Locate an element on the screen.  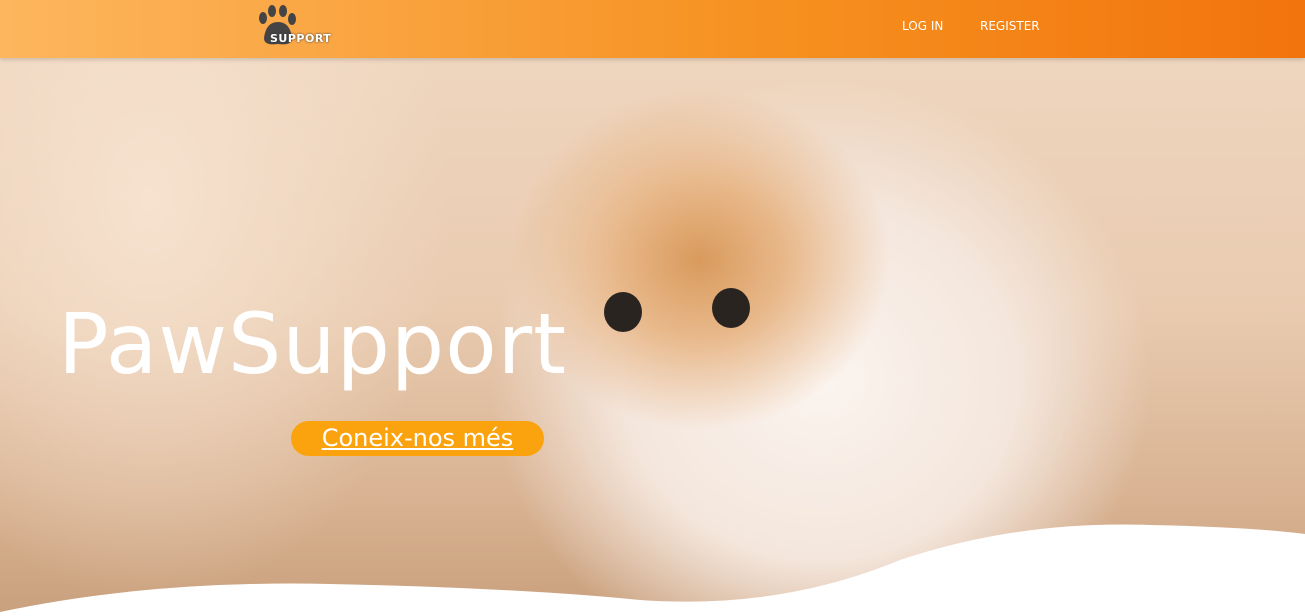
logo-text: SUPPORT is located at coordinates (301, 38).